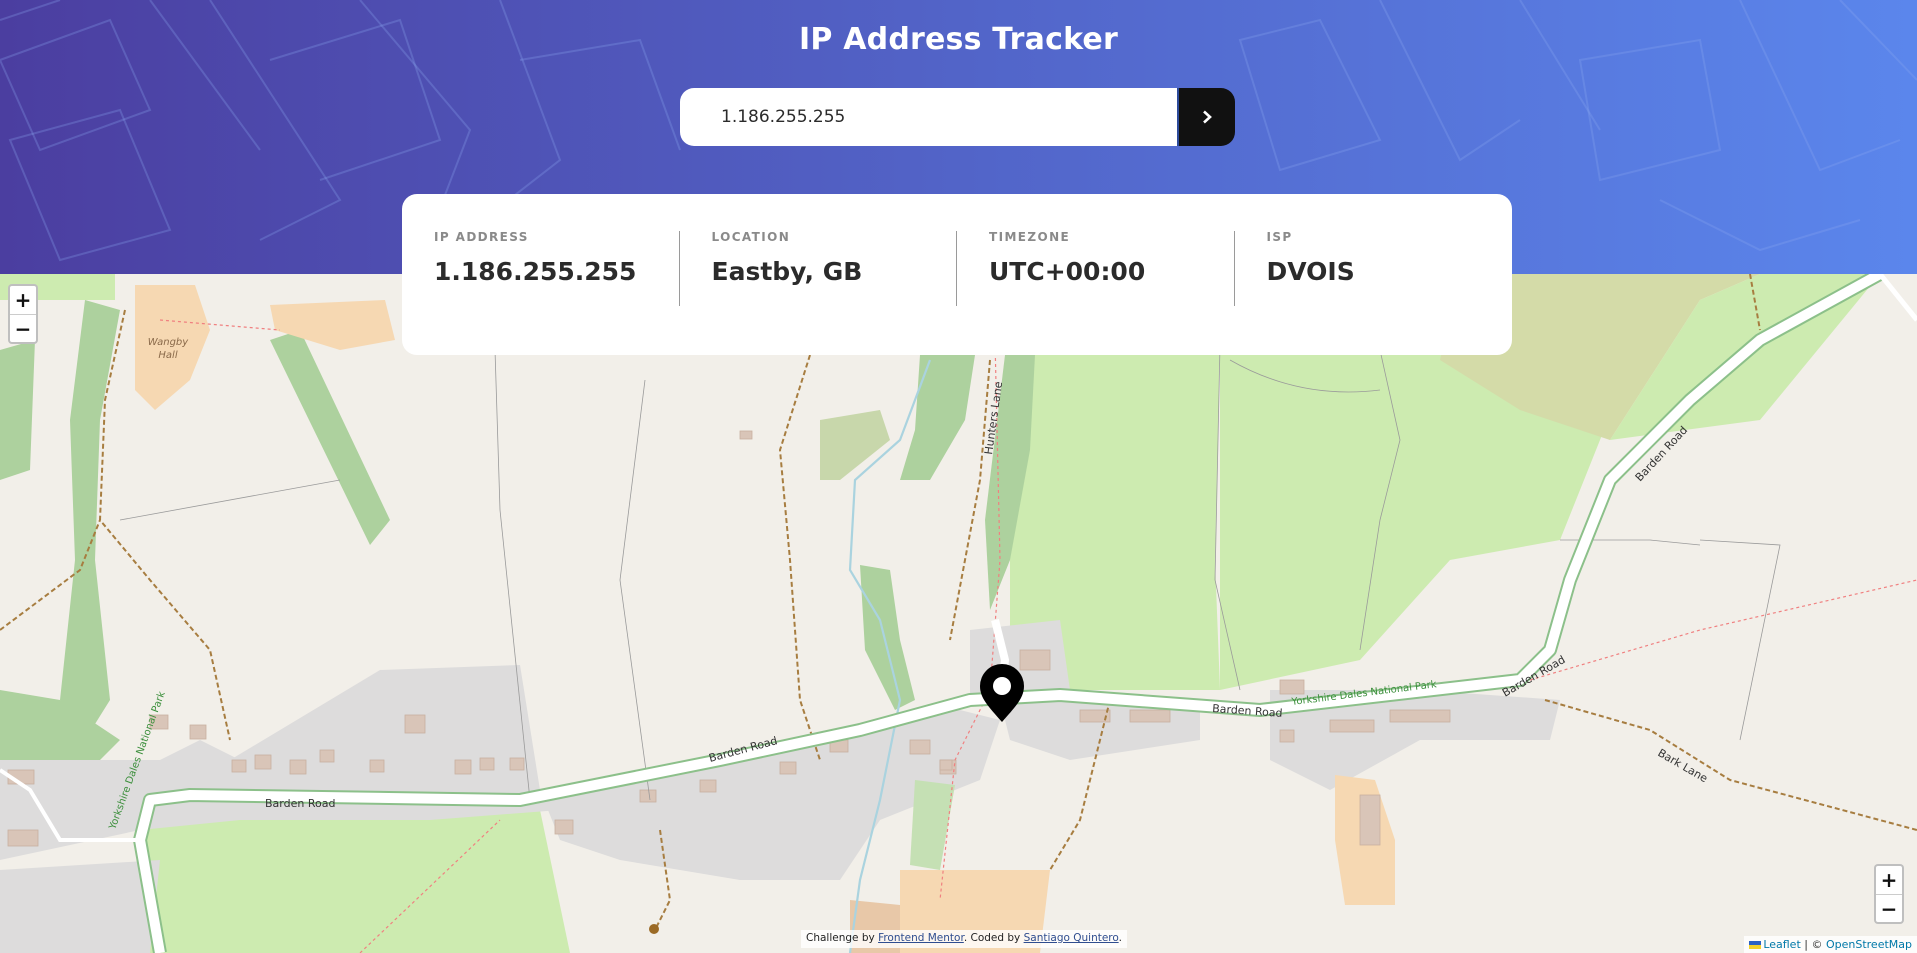 The width and height of the screenshot is (1917, 953). Describe the element at coordinates (300, 803) in the screenshot. I see `map-label-barden-road-1: Barden Road` at that location.